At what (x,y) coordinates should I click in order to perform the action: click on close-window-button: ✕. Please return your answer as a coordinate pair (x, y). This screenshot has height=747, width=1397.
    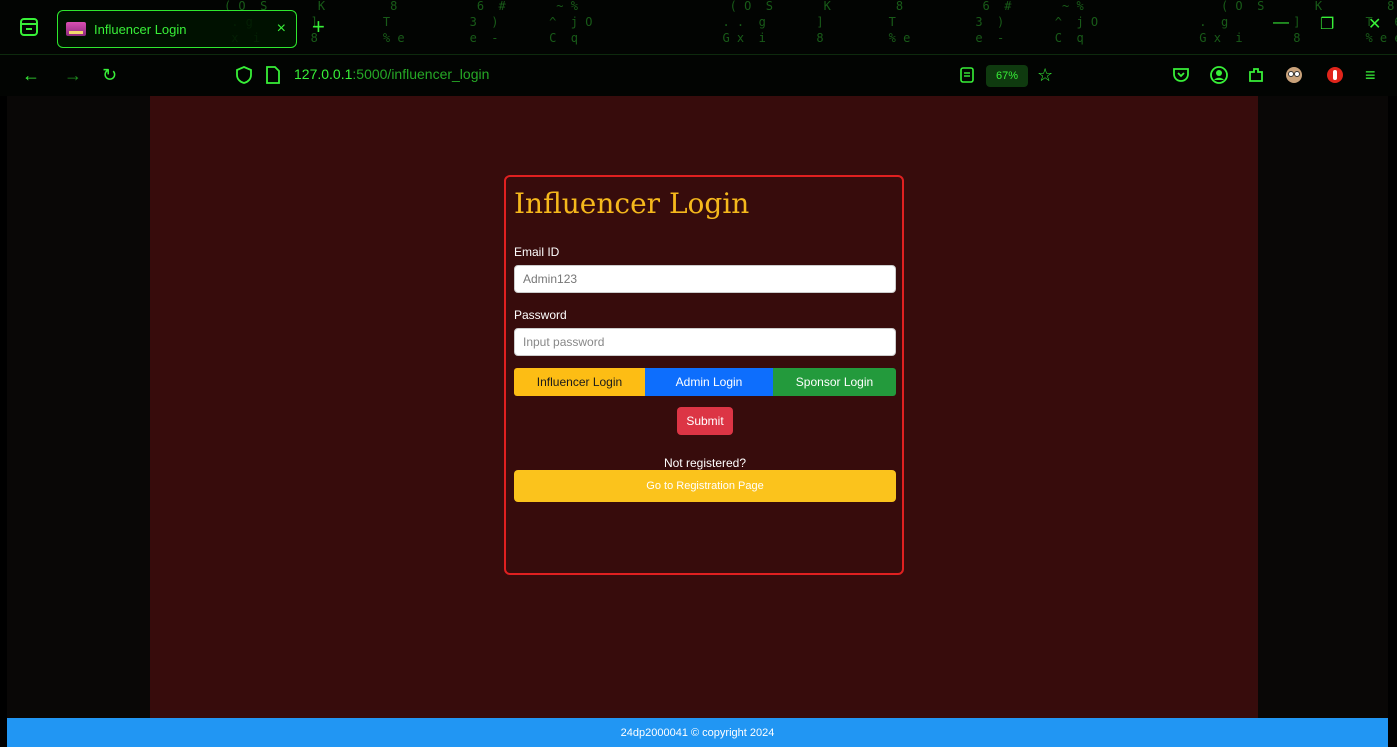
    Looking at the image, I should click on (1374, 24).